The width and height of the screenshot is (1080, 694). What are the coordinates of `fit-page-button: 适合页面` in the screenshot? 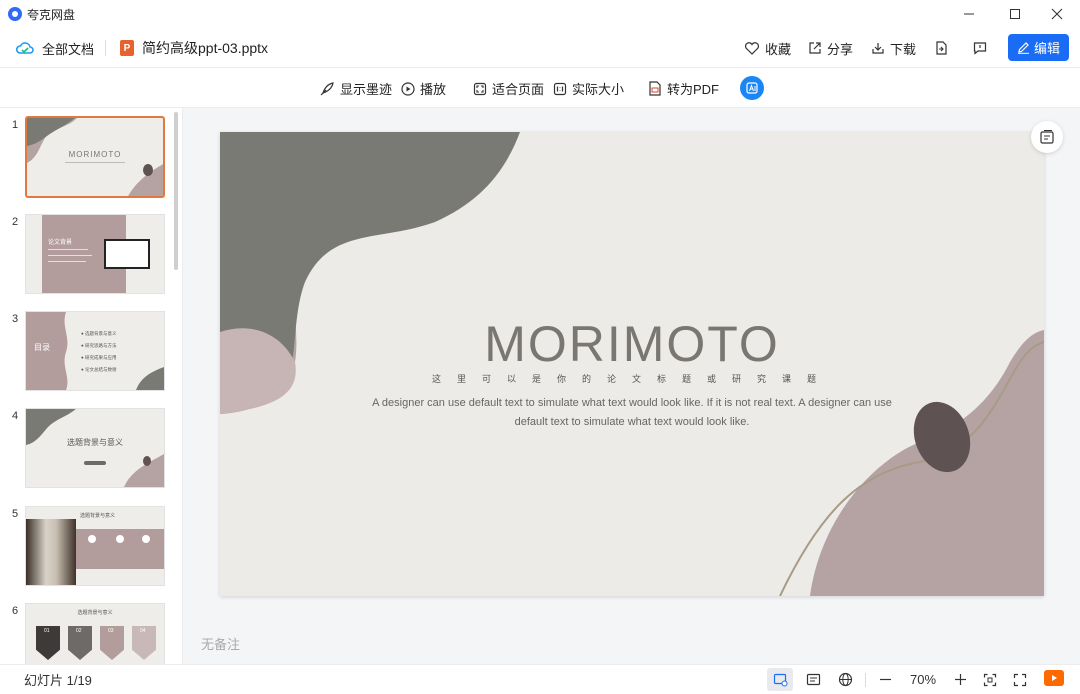 It's located at (508, 88).